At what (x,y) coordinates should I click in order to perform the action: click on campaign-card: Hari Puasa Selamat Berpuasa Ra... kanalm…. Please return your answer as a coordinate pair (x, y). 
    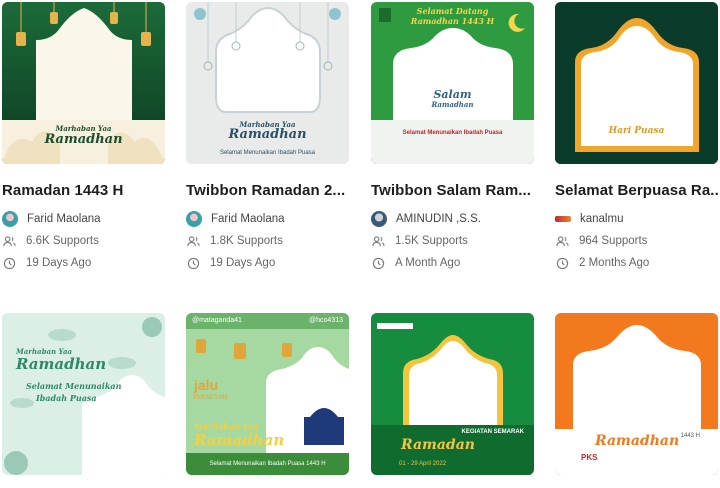
    Looking at the image, I should click on (636, 138).